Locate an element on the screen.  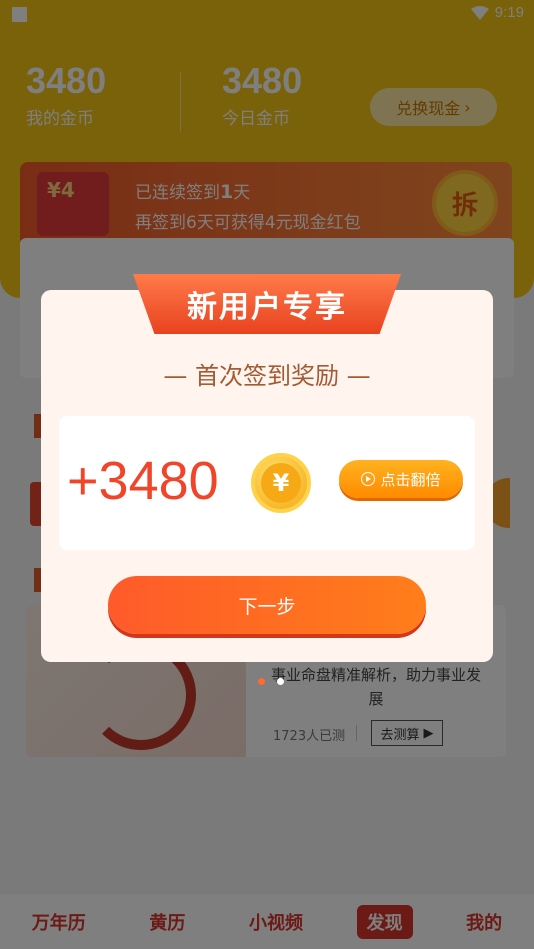
reward-amount: +3480 is located at coordinates (143, 481).